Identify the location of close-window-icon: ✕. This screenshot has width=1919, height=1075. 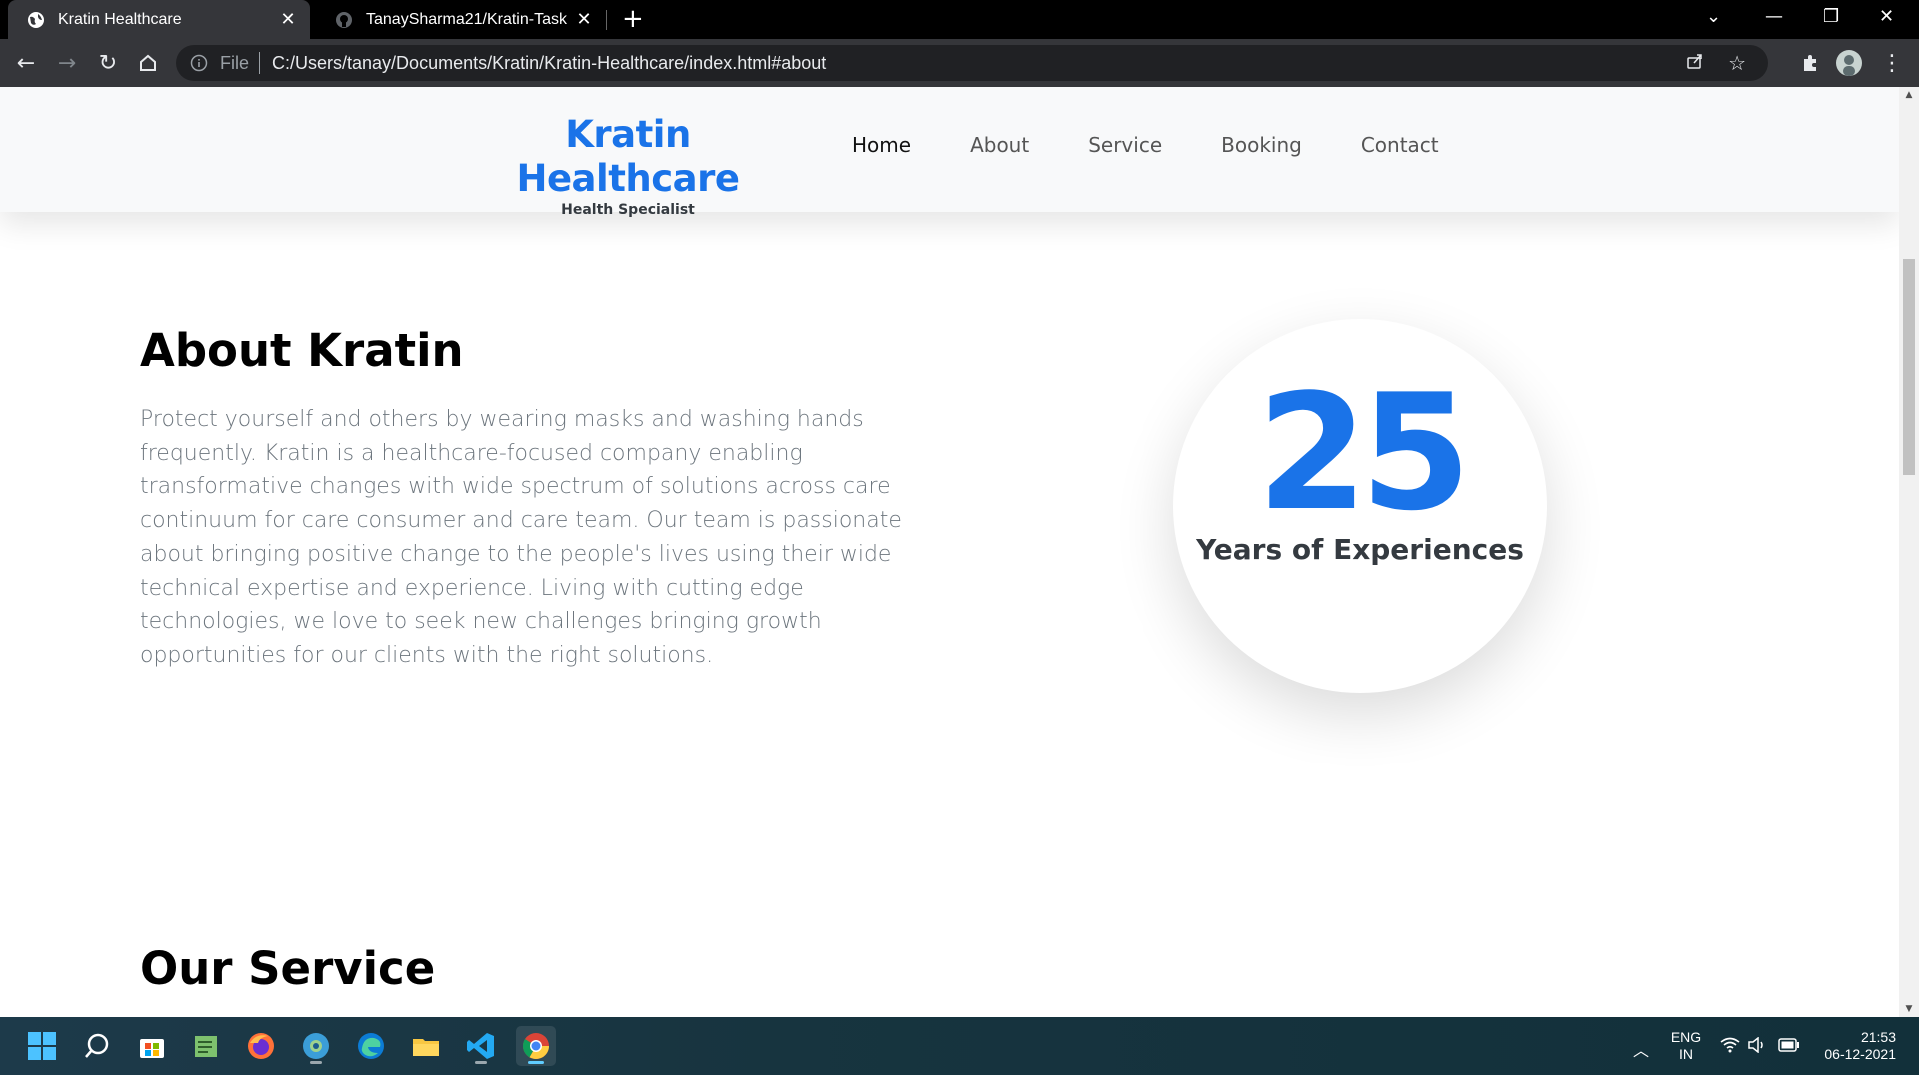
(1886, 16).